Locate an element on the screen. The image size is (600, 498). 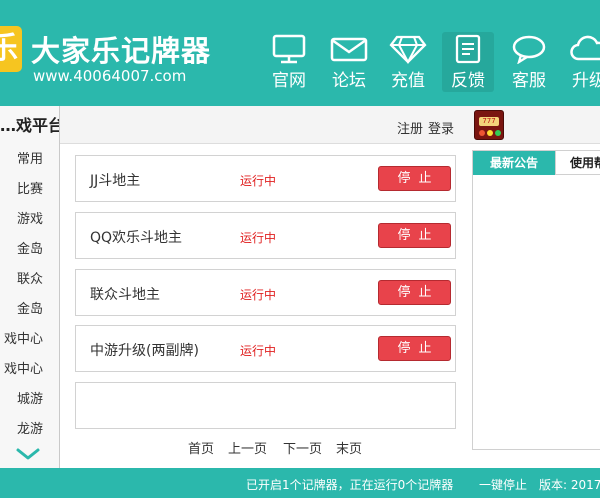
game-name: JJ斗地主 is located at coordinates (115, 181).